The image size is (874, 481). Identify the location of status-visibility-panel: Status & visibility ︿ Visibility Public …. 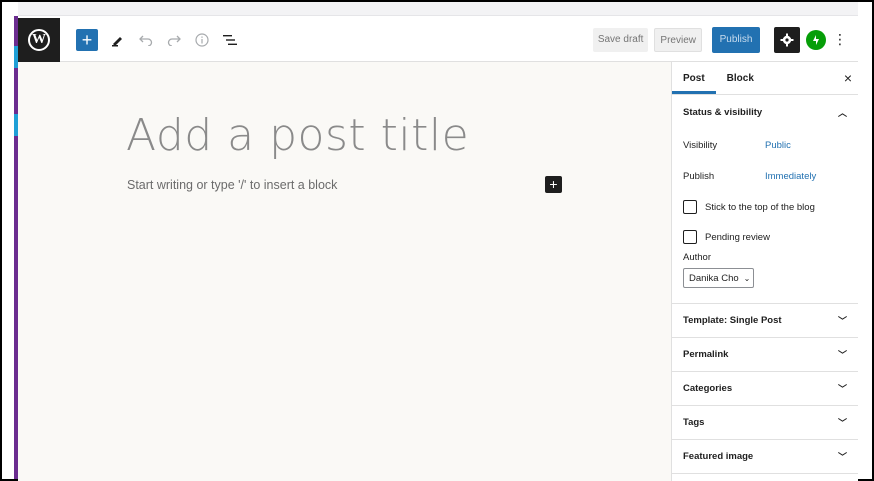
(765, 199).